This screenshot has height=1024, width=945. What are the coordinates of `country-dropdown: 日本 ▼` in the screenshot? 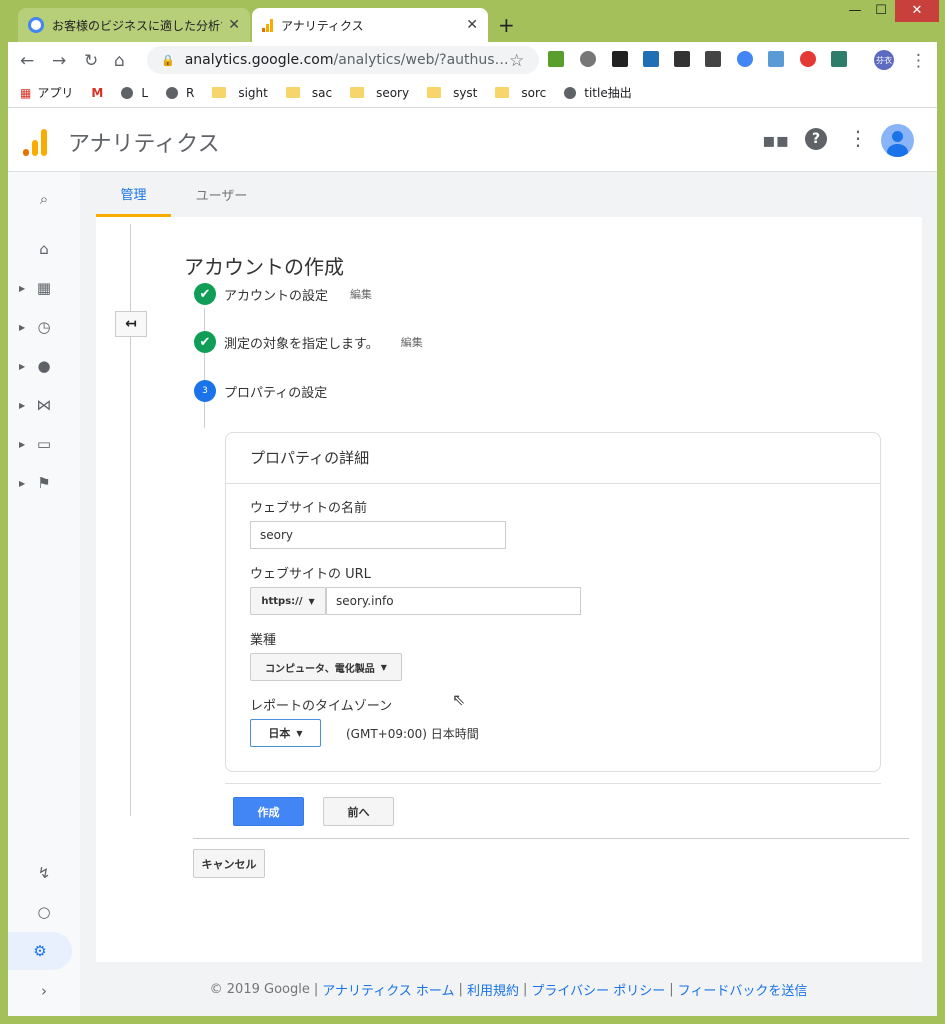 It's located at (285, 733).